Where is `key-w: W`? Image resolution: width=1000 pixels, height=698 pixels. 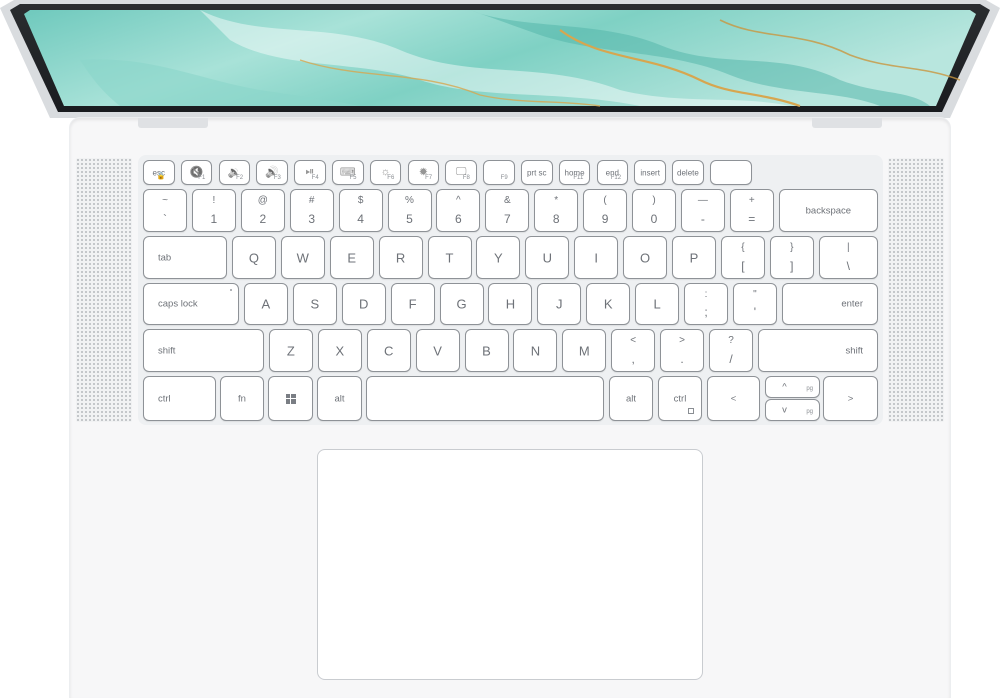 key-w: W is located at coordinates (302, 257).